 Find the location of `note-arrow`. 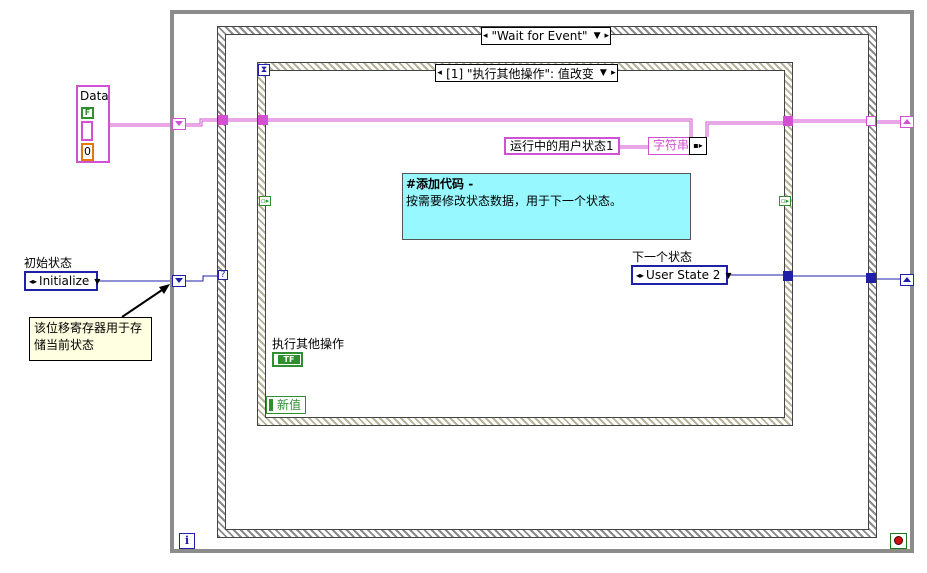

note-arrow is located at coordinates (145, 301).